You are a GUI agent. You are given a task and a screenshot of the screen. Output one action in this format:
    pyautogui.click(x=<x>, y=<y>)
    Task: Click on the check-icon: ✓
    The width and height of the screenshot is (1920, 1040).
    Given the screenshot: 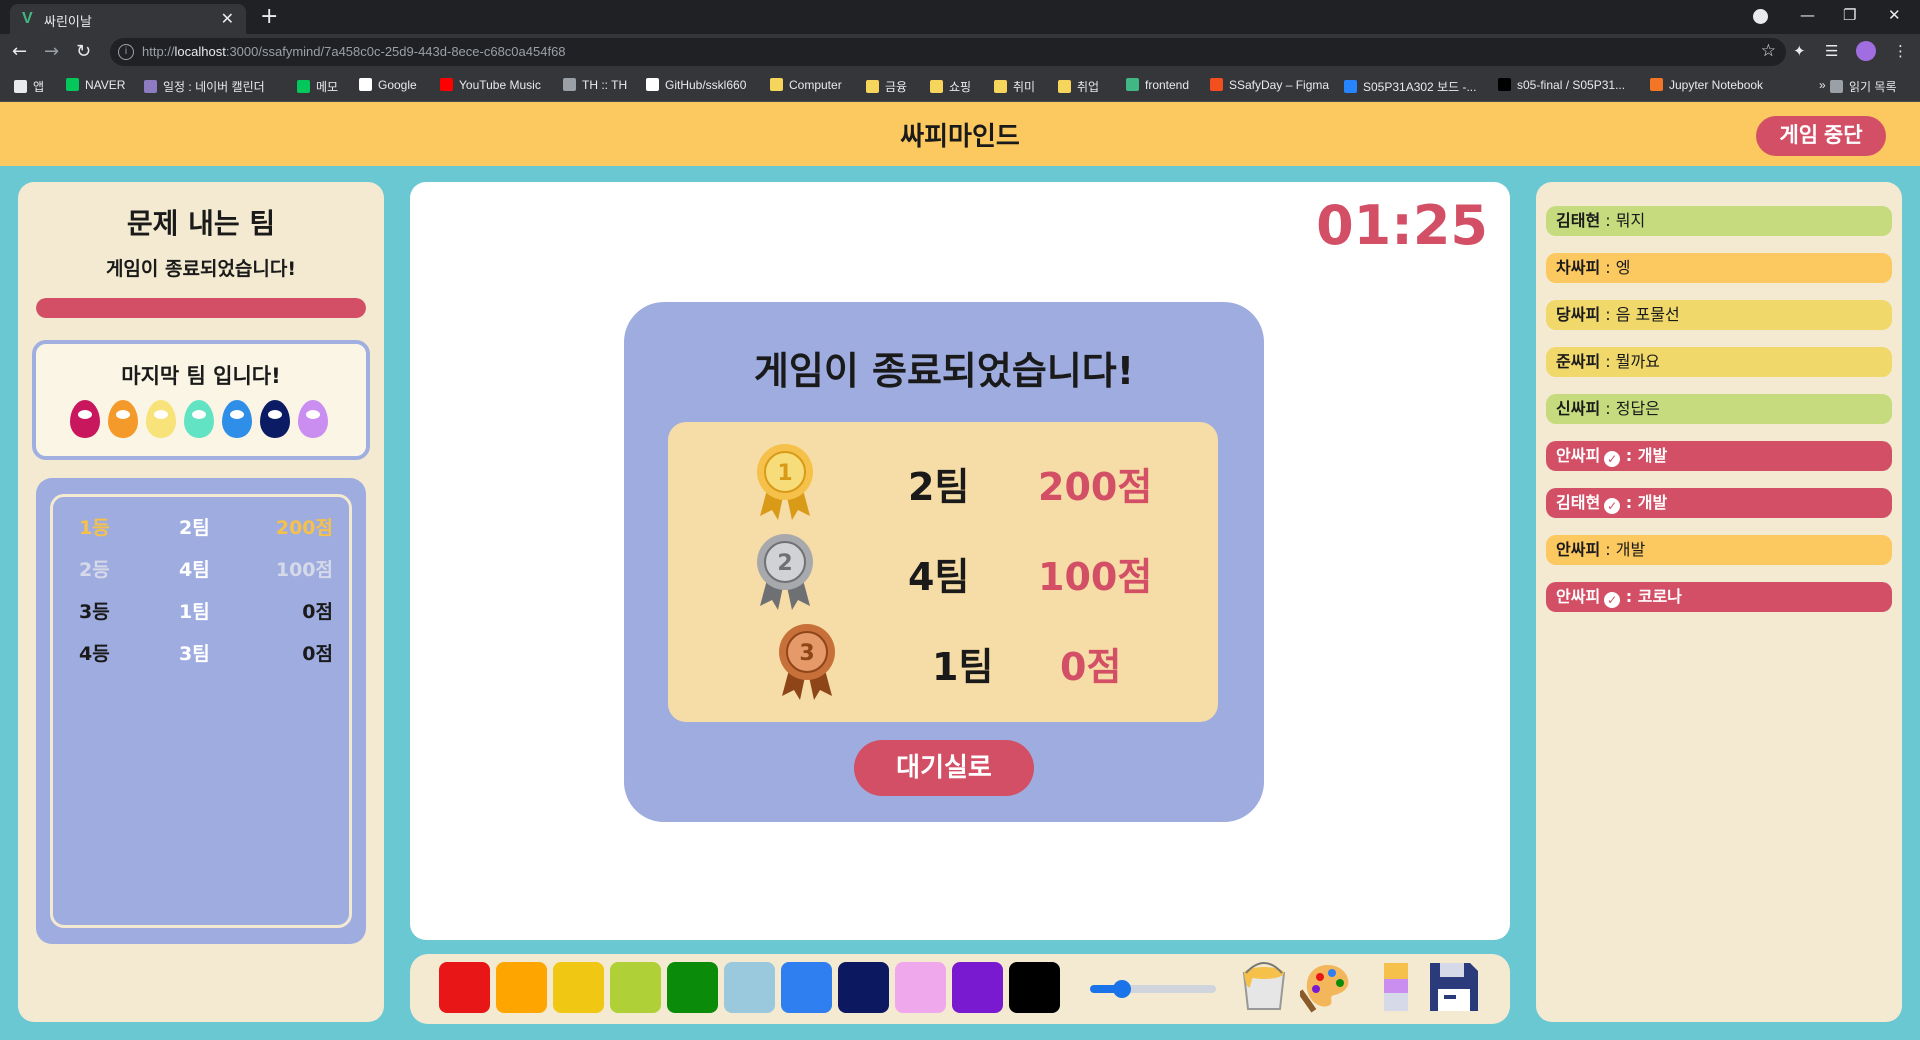 What is the action you would take?
    pyautogui.click(x=1612, y=600)
    